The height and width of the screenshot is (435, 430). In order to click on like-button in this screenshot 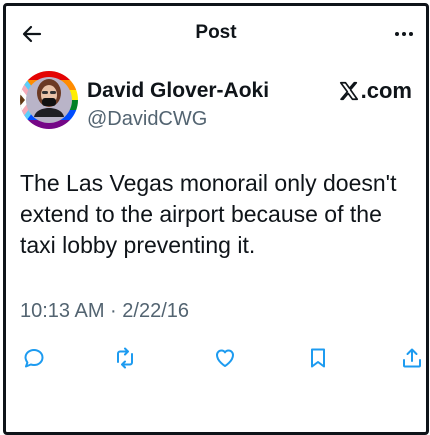, I will do `click(225, 358)`.